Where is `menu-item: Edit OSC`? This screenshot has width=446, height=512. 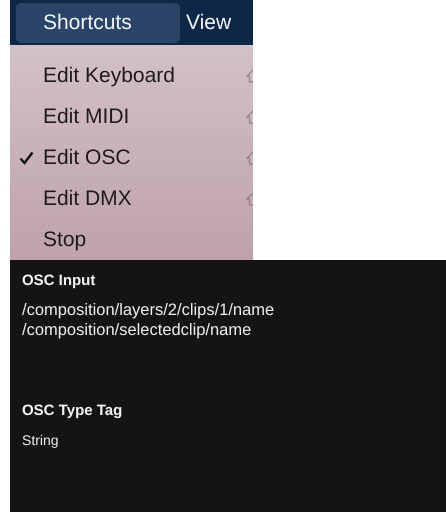 menu-item: Edit OSC is located at coordinates (144, 158).